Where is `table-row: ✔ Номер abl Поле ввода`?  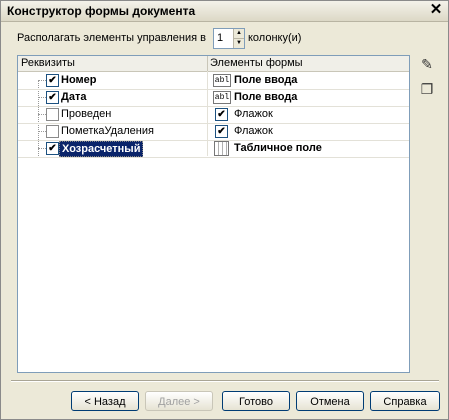
table-row: ✔ Номер abl Поле ввода is located at coordinates (213, 81).